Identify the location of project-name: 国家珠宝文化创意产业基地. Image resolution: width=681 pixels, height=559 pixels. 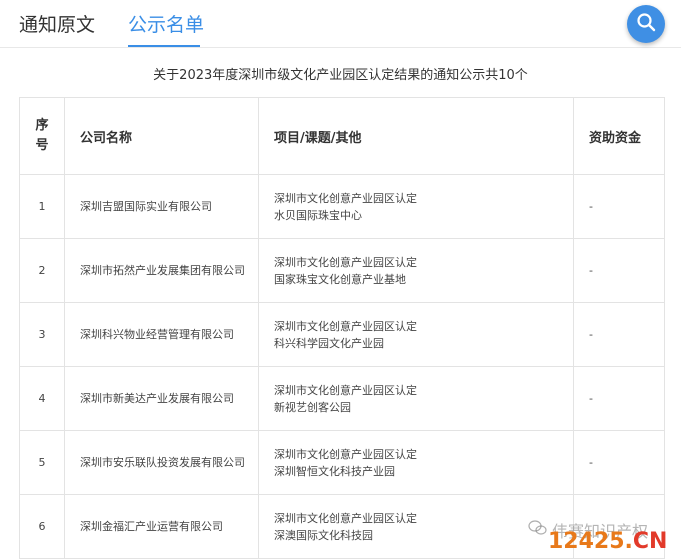
(340, 279).